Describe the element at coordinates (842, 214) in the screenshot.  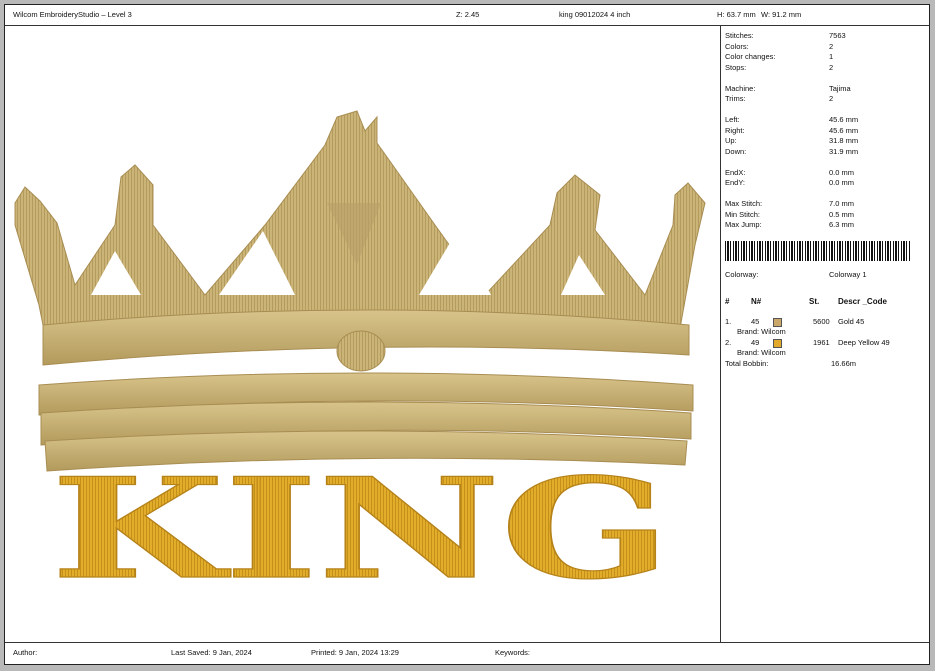
I see `stat-value: 0.5 mm` at that location.